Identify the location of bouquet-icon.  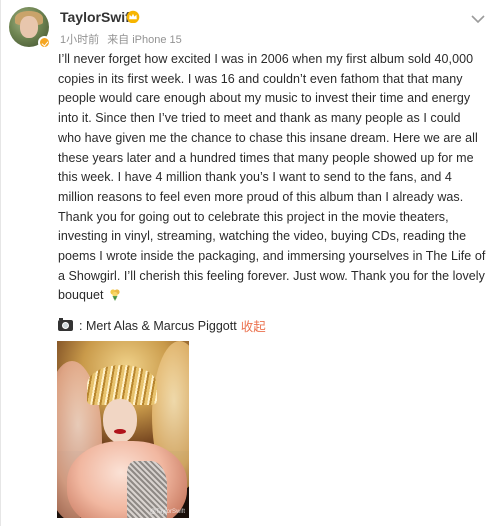
(114, 295).